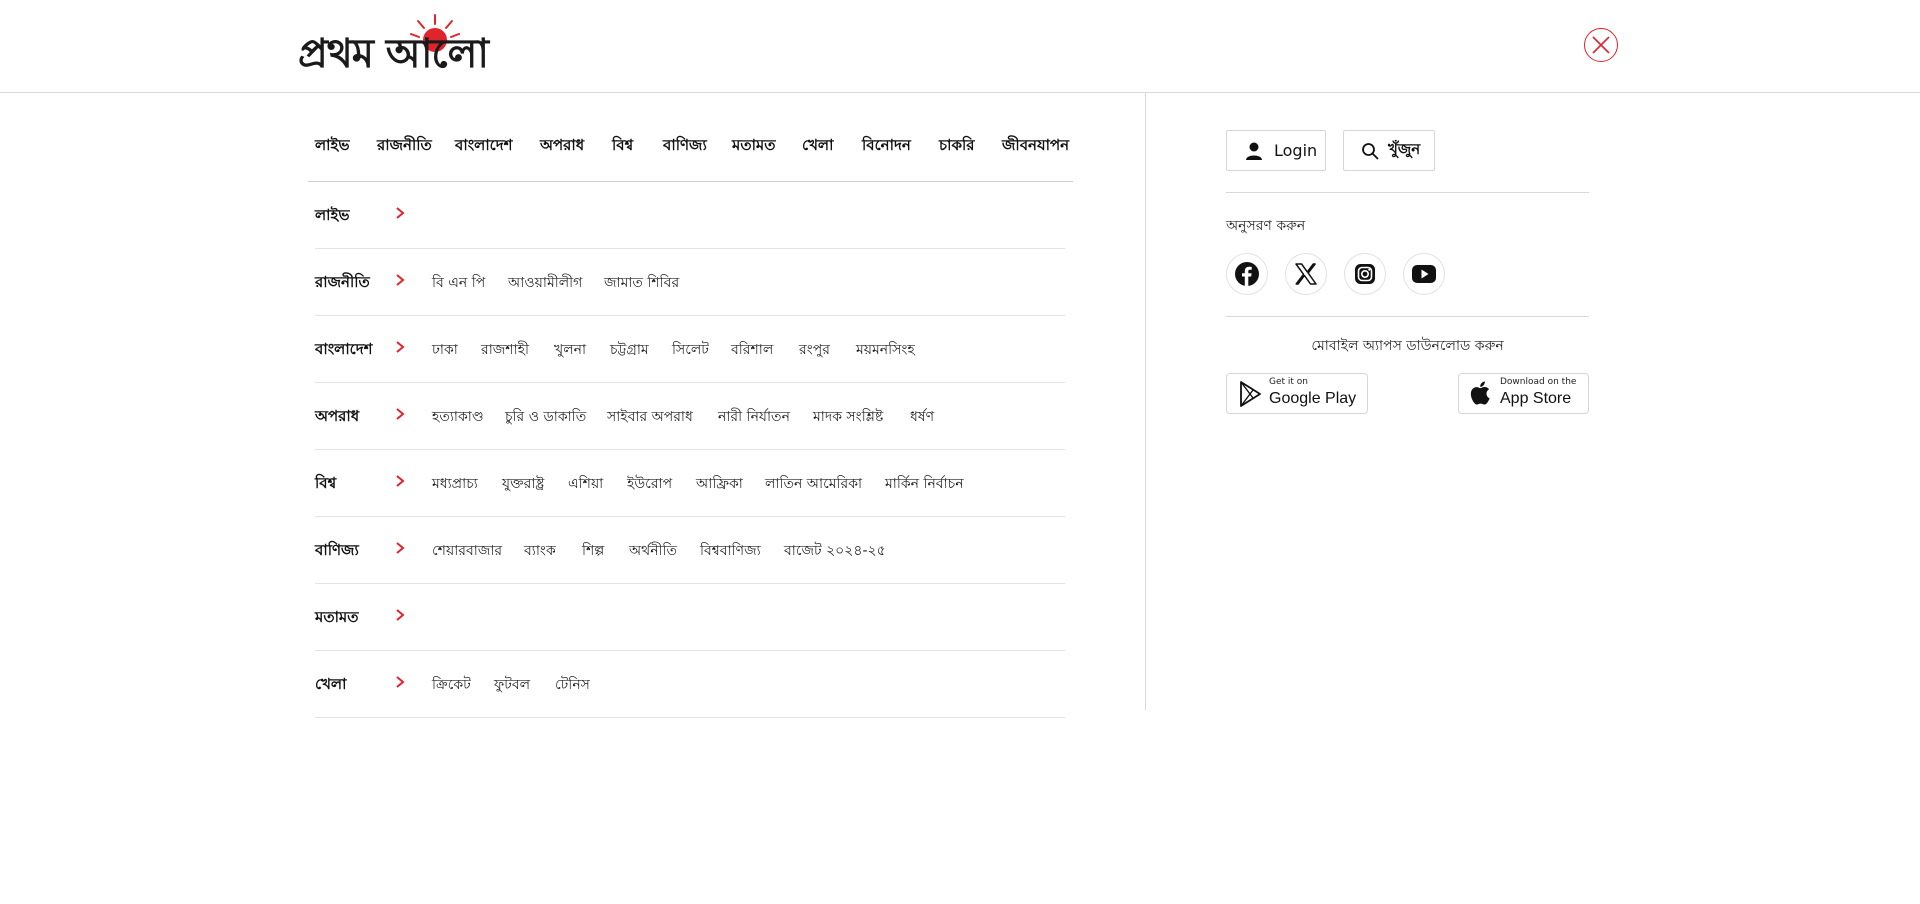 This screenshot has width=1920, height=904. I want to click on sub-link: মার্কিন নির্বাচন, so click(924, 484).